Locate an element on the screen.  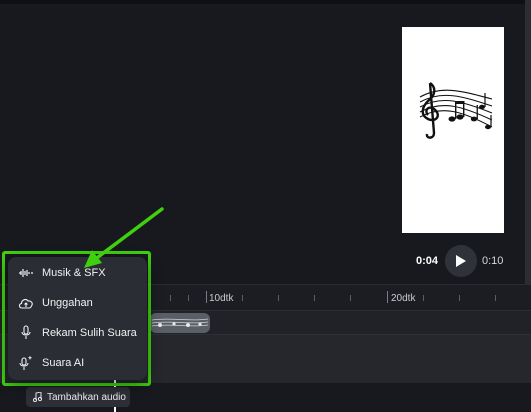
annotation-arrow is located at coordinates (124, 237).